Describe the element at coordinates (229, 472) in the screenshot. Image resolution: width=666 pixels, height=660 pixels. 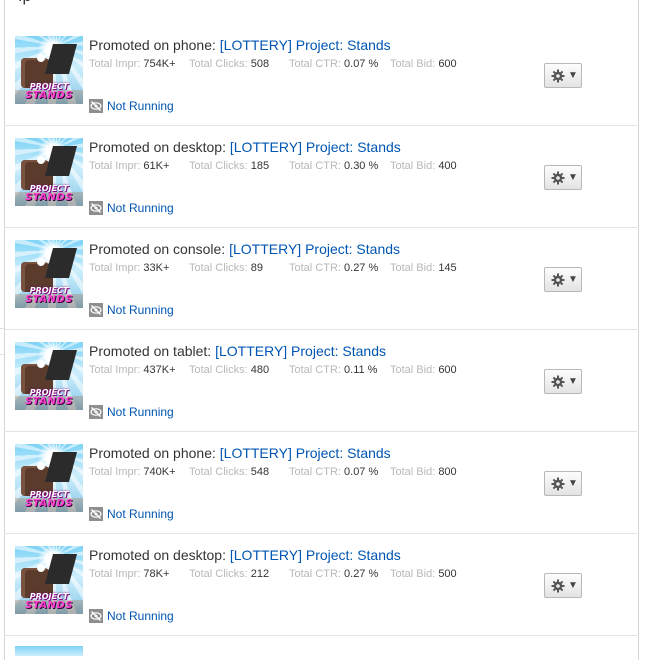
I see `stat-clicks: Total Clicks: 548` at that location.